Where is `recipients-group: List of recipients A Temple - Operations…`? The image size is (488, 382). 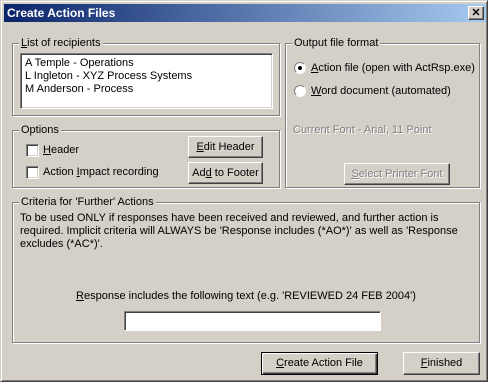
recipients-group: List of recipients A Temple - Operations… is located at coordinates (146, 76).